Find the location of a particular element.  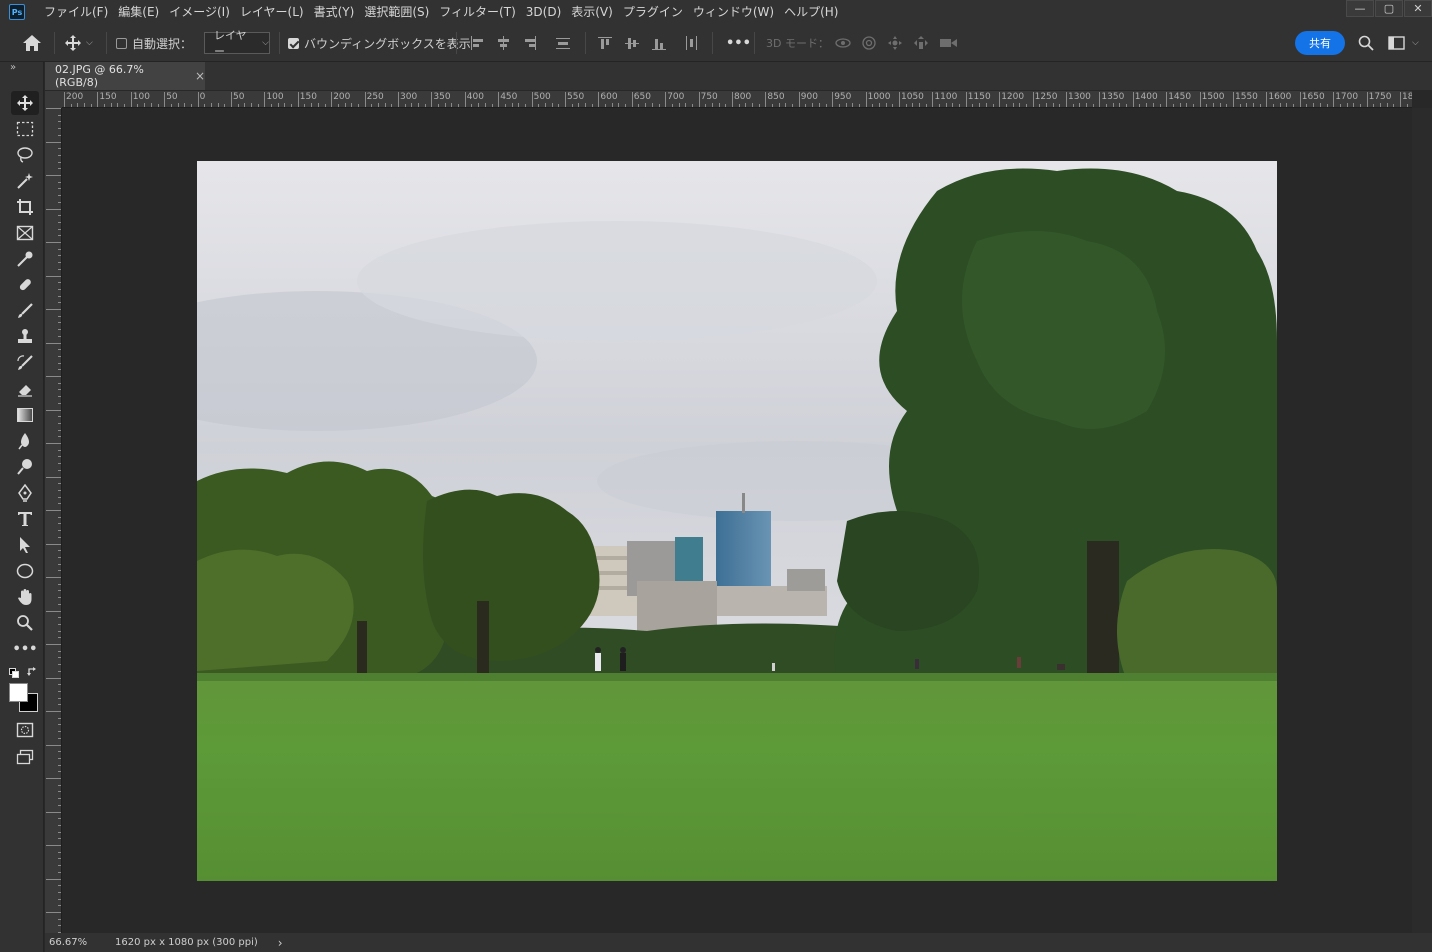

align-bottom-icon is located at coordinates (660, 43).